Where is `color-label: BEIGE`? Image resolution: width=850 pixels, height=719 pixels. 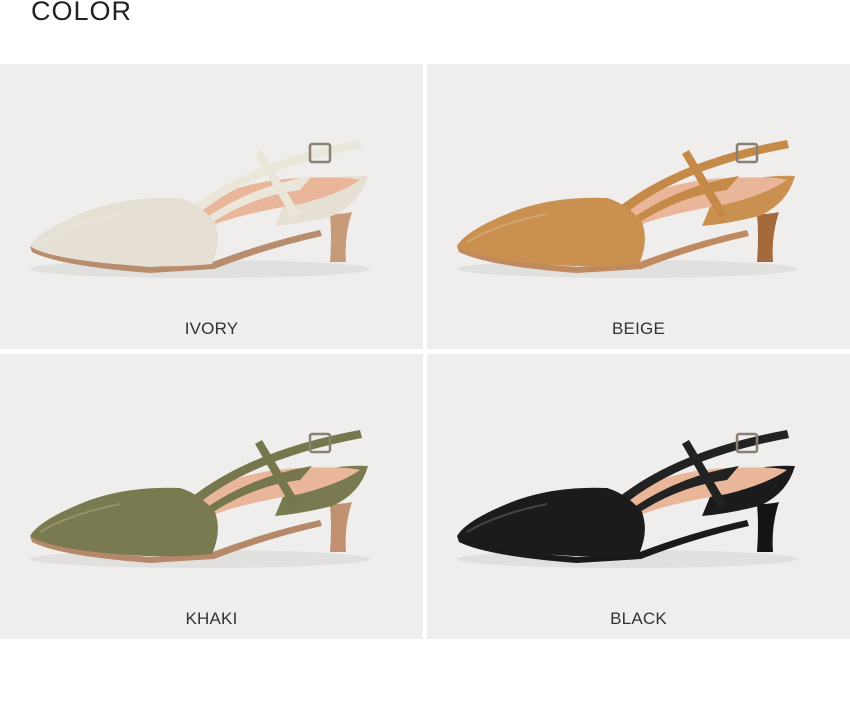
color-label: BEIGE is located at coordinates (638, 328).